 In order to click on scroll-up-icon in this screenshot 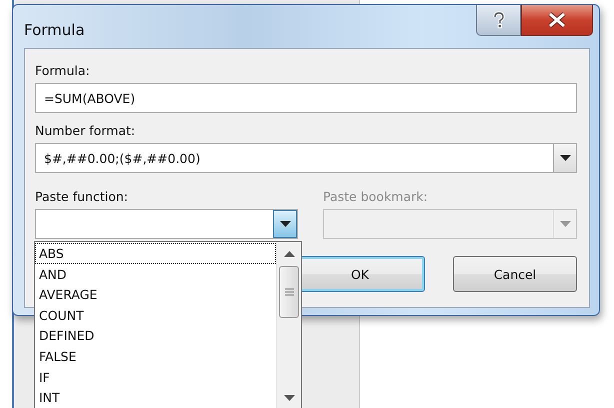, I will do `click(289, 254)`.